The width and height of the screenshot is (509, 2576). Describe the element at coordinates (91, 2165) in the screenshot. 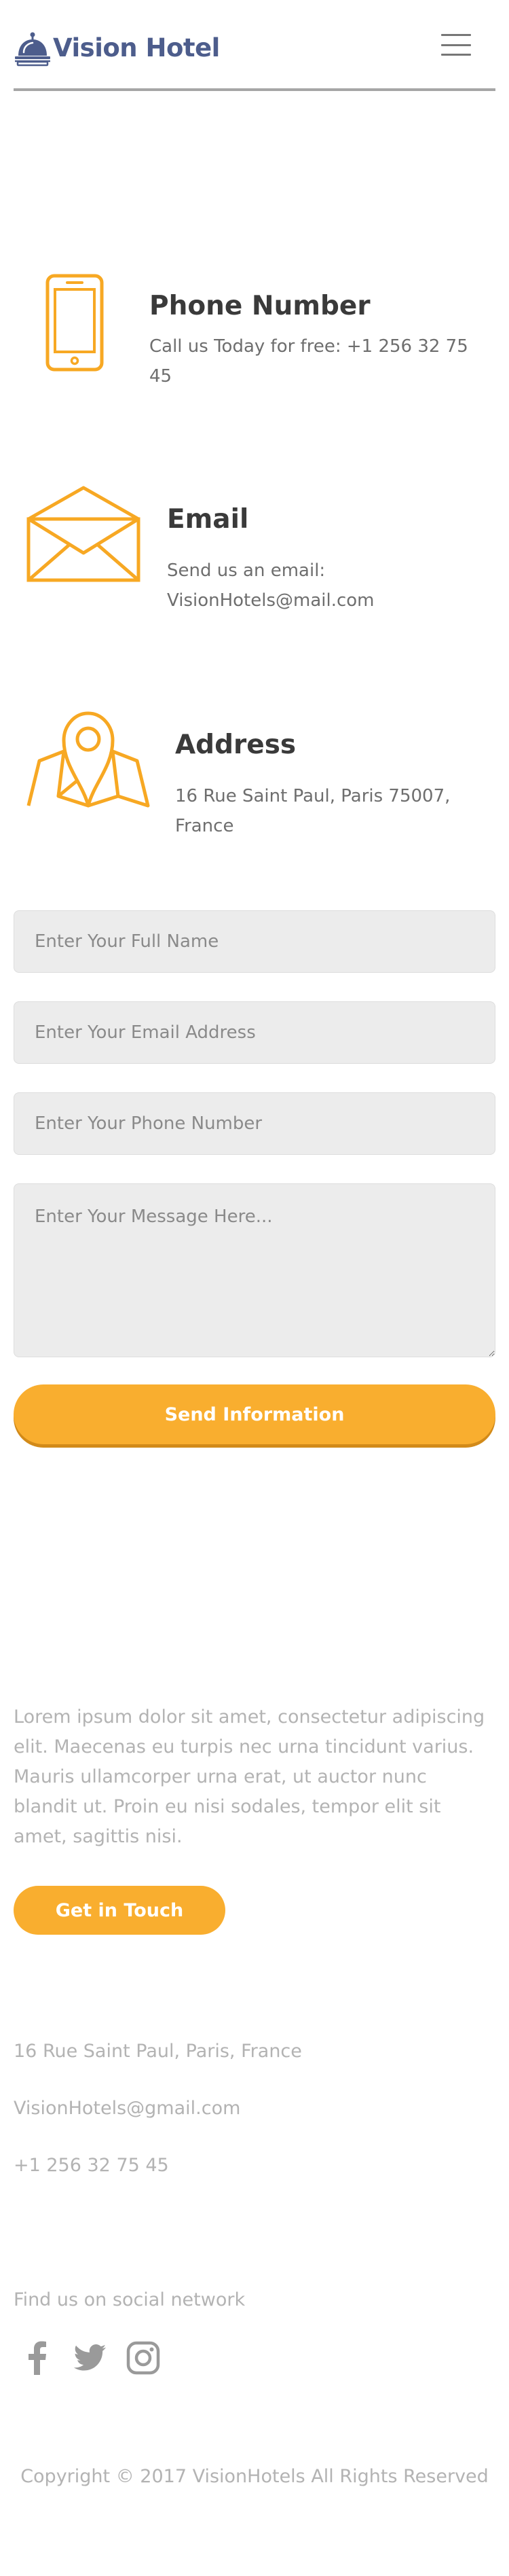

I see `footer-phone: +1 256 32 75 45` at that location.